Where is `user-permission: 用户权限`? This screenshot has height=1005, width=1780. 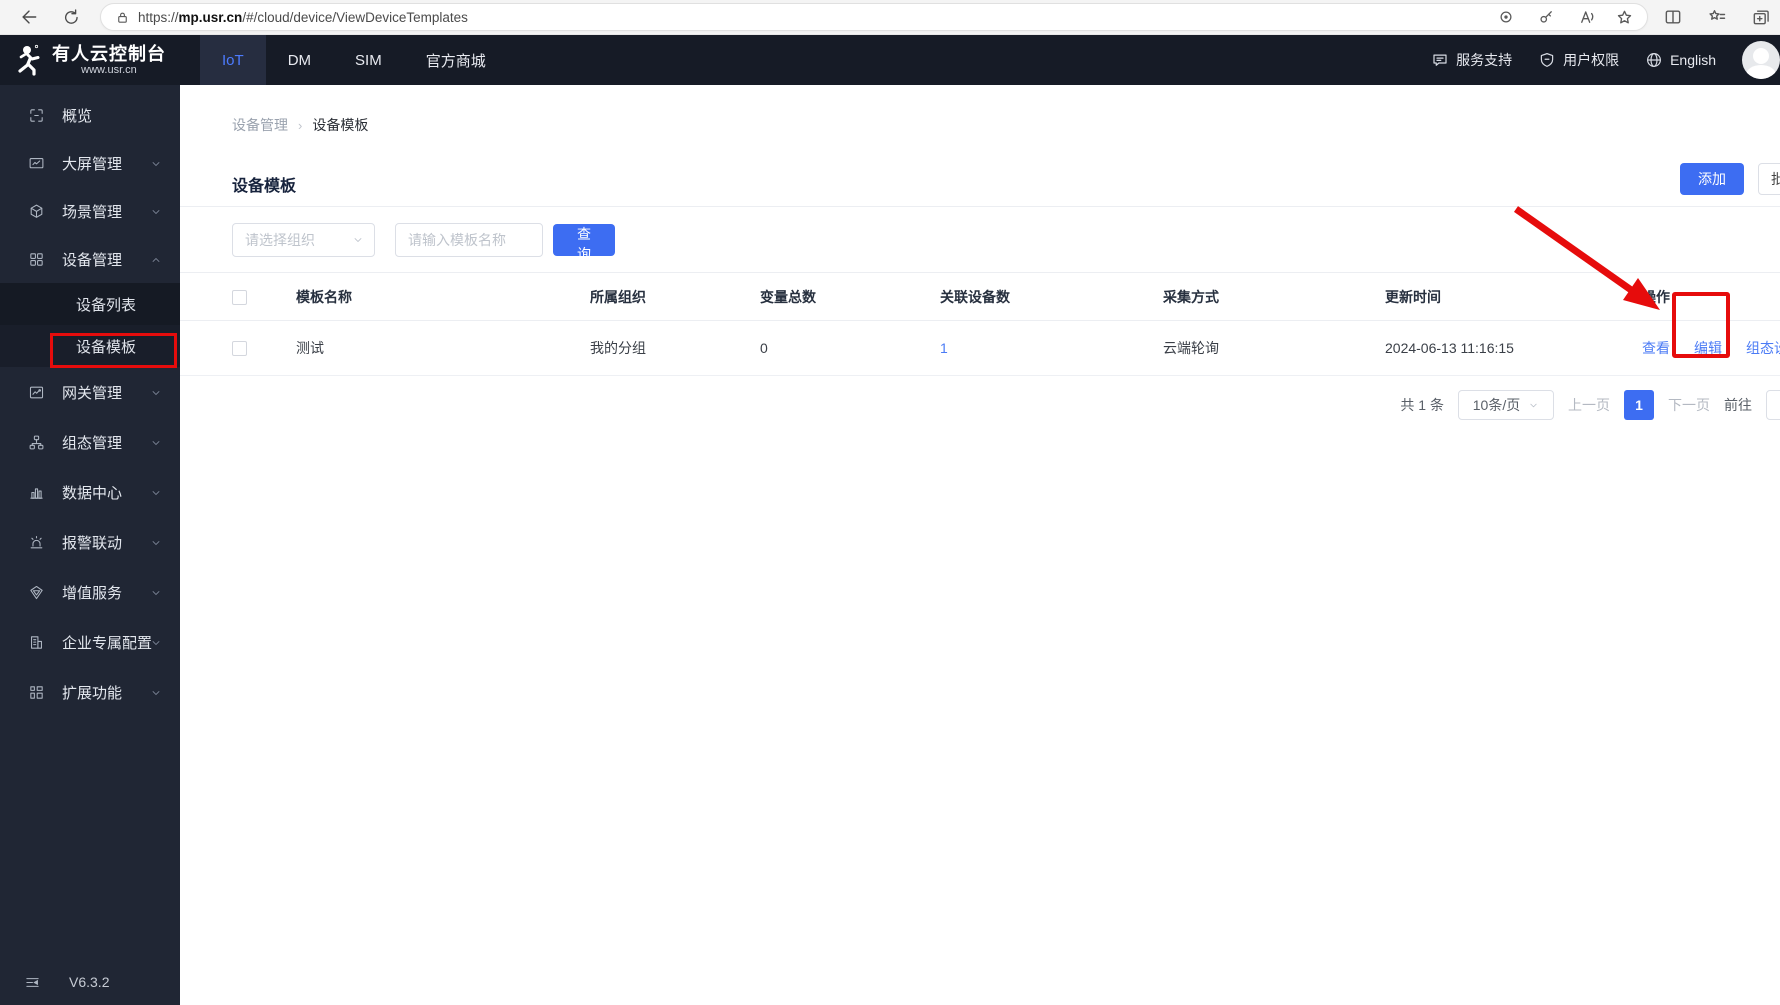 user-permission: 用户权限 is located at coordinates (1578, 60).